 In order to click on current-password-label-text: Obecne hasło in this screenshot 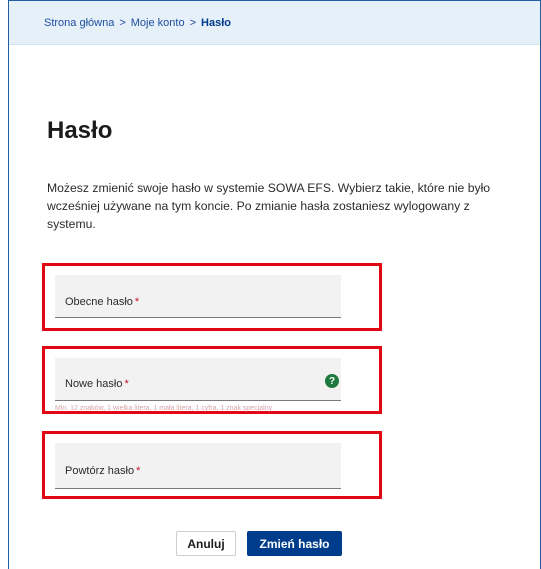, I will do `click(99, 302)`.